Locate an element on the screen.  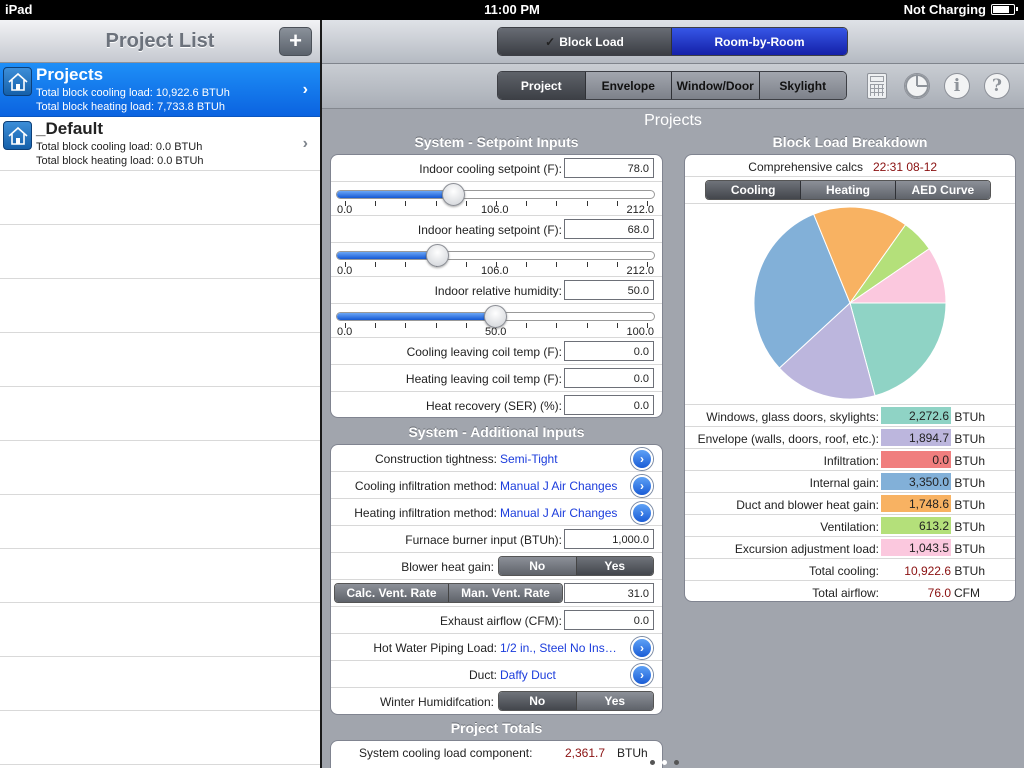
vent-rate-toggle: Calc. Vent. Rate Man. Vent. Rate is located at coordinates (448, 593).